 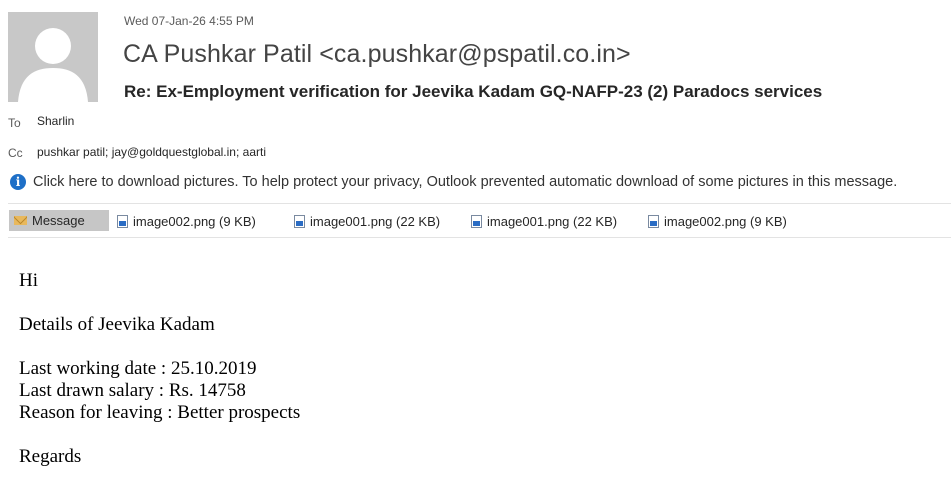 I want to click on message-tab: Message, so click(x=59, y=220).